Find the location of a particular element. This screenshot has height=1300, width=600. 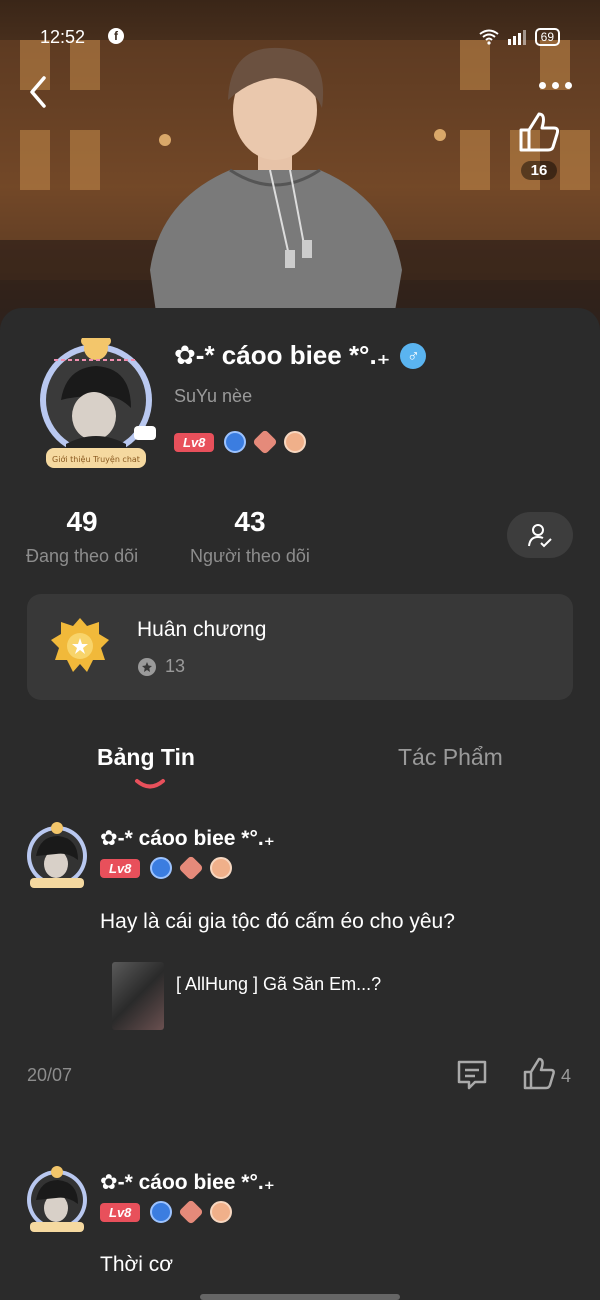

post-like-count: 4 is located at coordinates (566, 1076).